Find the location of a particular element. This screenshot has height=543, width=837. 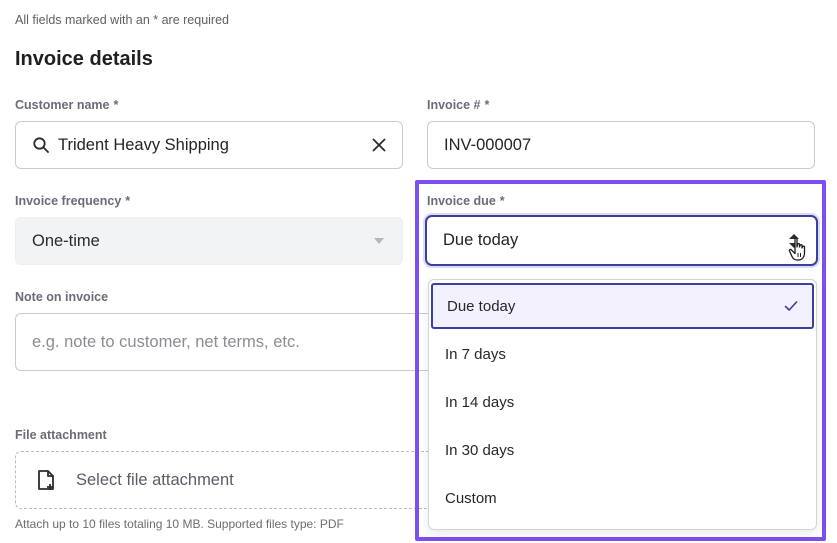

file-attachment-button-label: Select file attachment is located at coordinates (155, 479).